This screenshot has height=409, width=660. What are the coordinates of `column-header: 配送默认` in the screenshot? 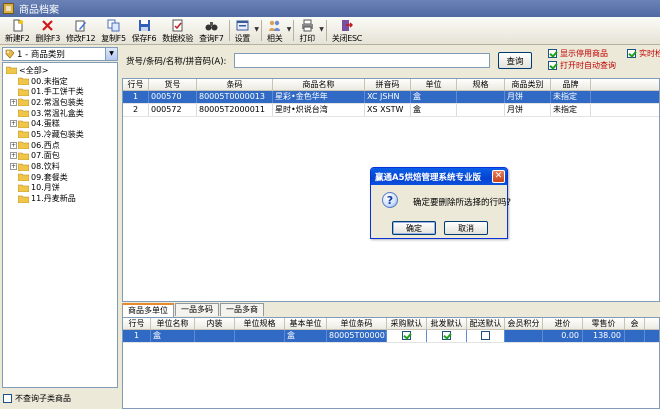 It's located at (486, 323).